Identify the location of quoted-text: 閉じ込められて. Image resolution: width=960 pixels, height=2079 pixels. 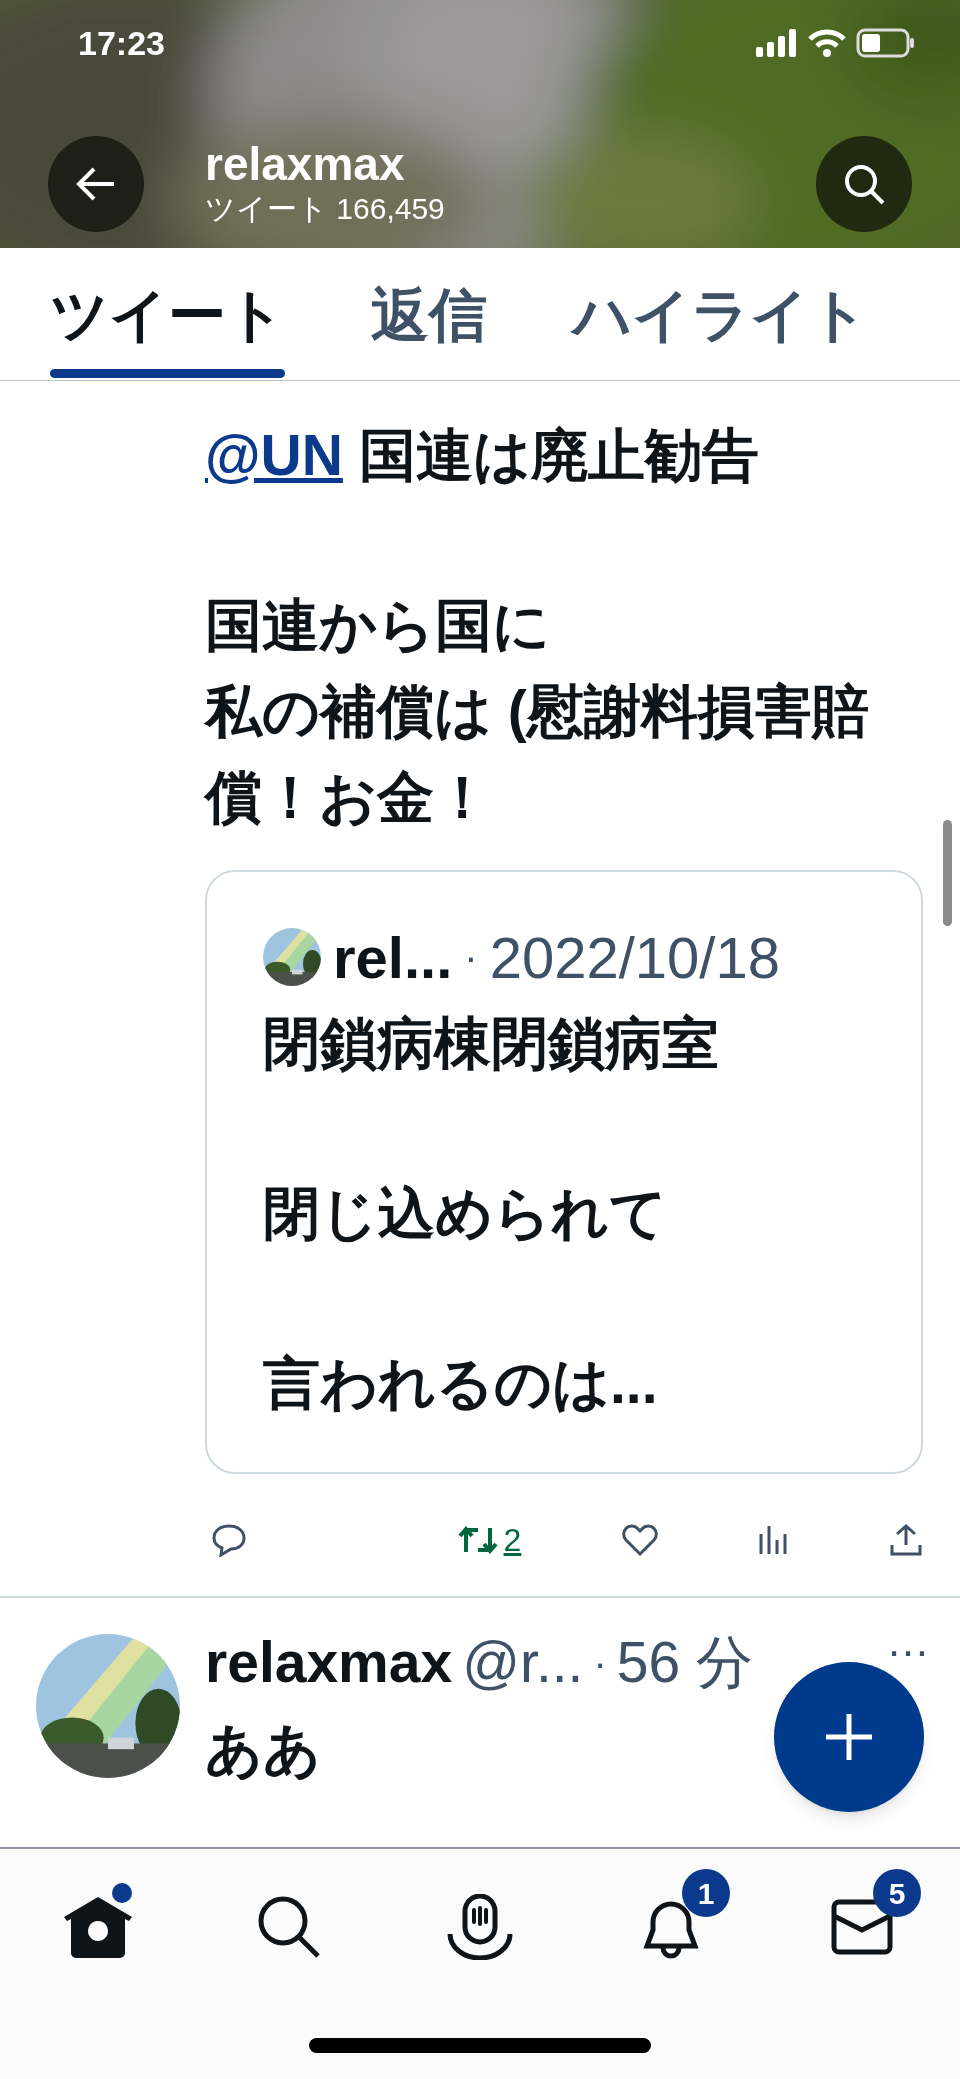
(465, 1213).